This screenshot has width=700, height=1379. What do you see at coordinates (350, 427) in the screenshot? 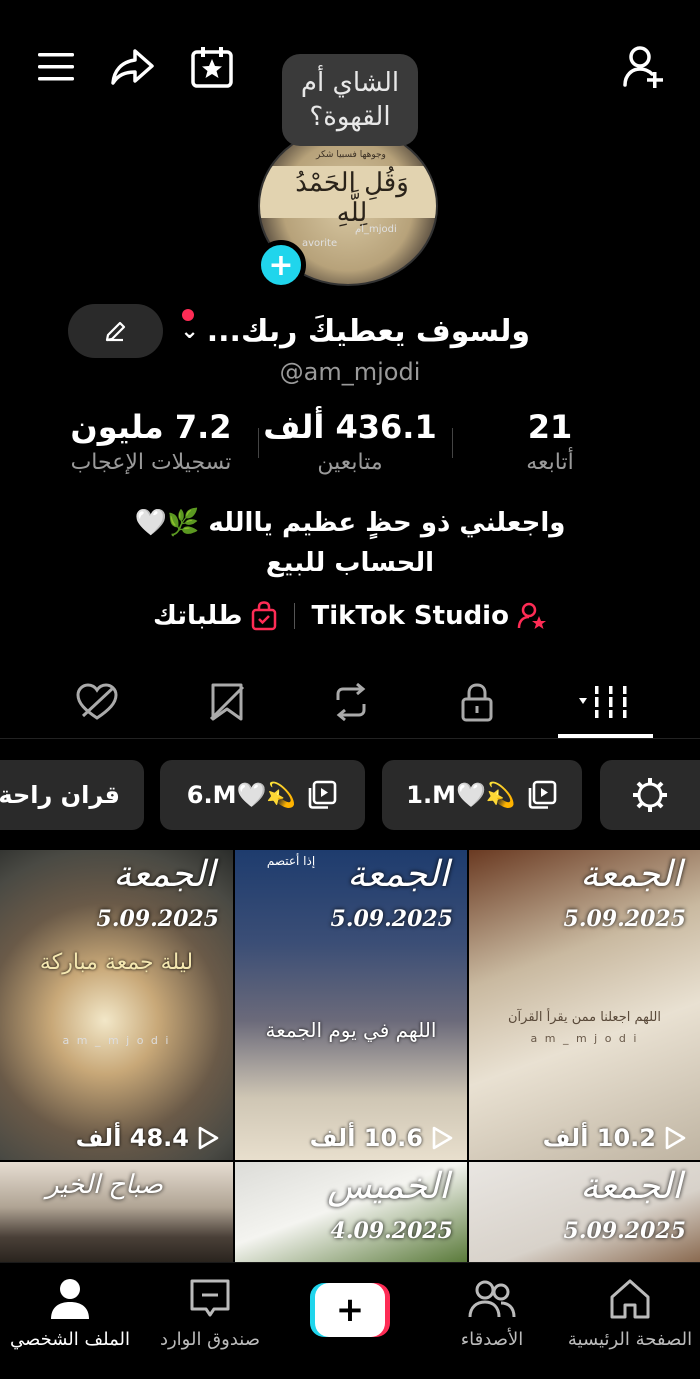
I see `stat-followers-count: 436.1 ألف` at bounding box center [350, 427].